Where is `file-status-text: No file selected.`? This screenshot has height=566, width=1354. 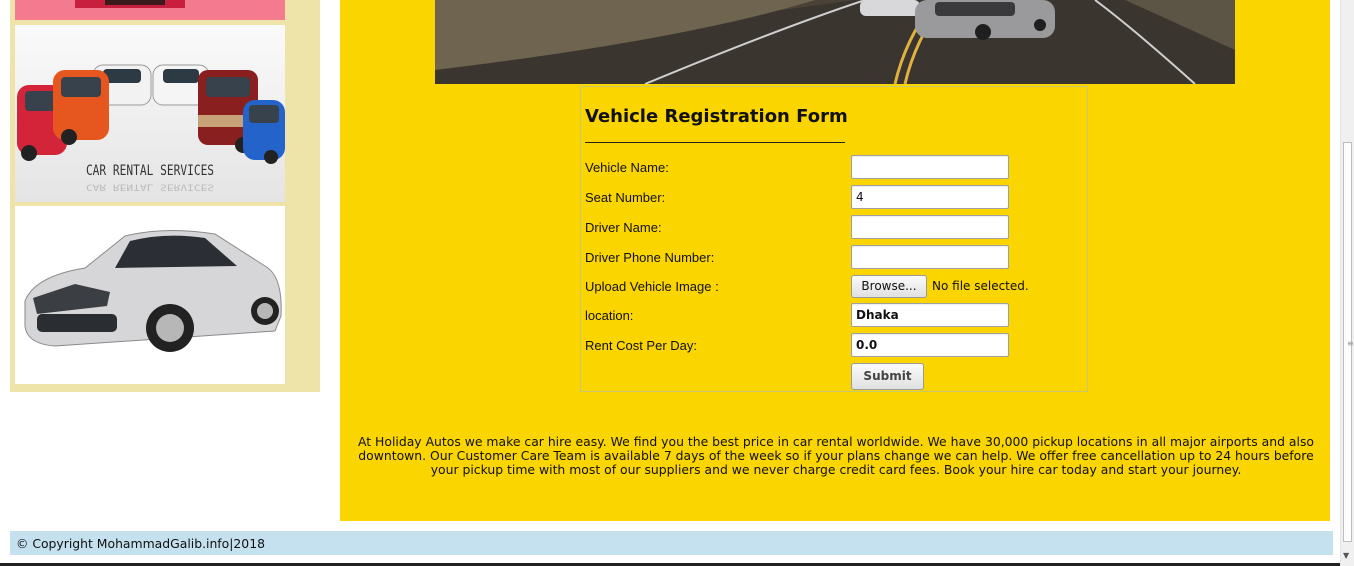
file-status-text: No file selected. is located at coordinates (980, 286).